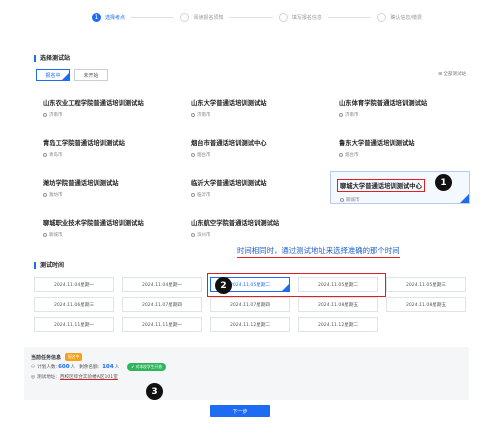 This screenshot has width=488, height=438. What do you see at coordinates (104, 155) in the screenshot?
I see `station-city: 青岛市` at bounding box center [104, 155].